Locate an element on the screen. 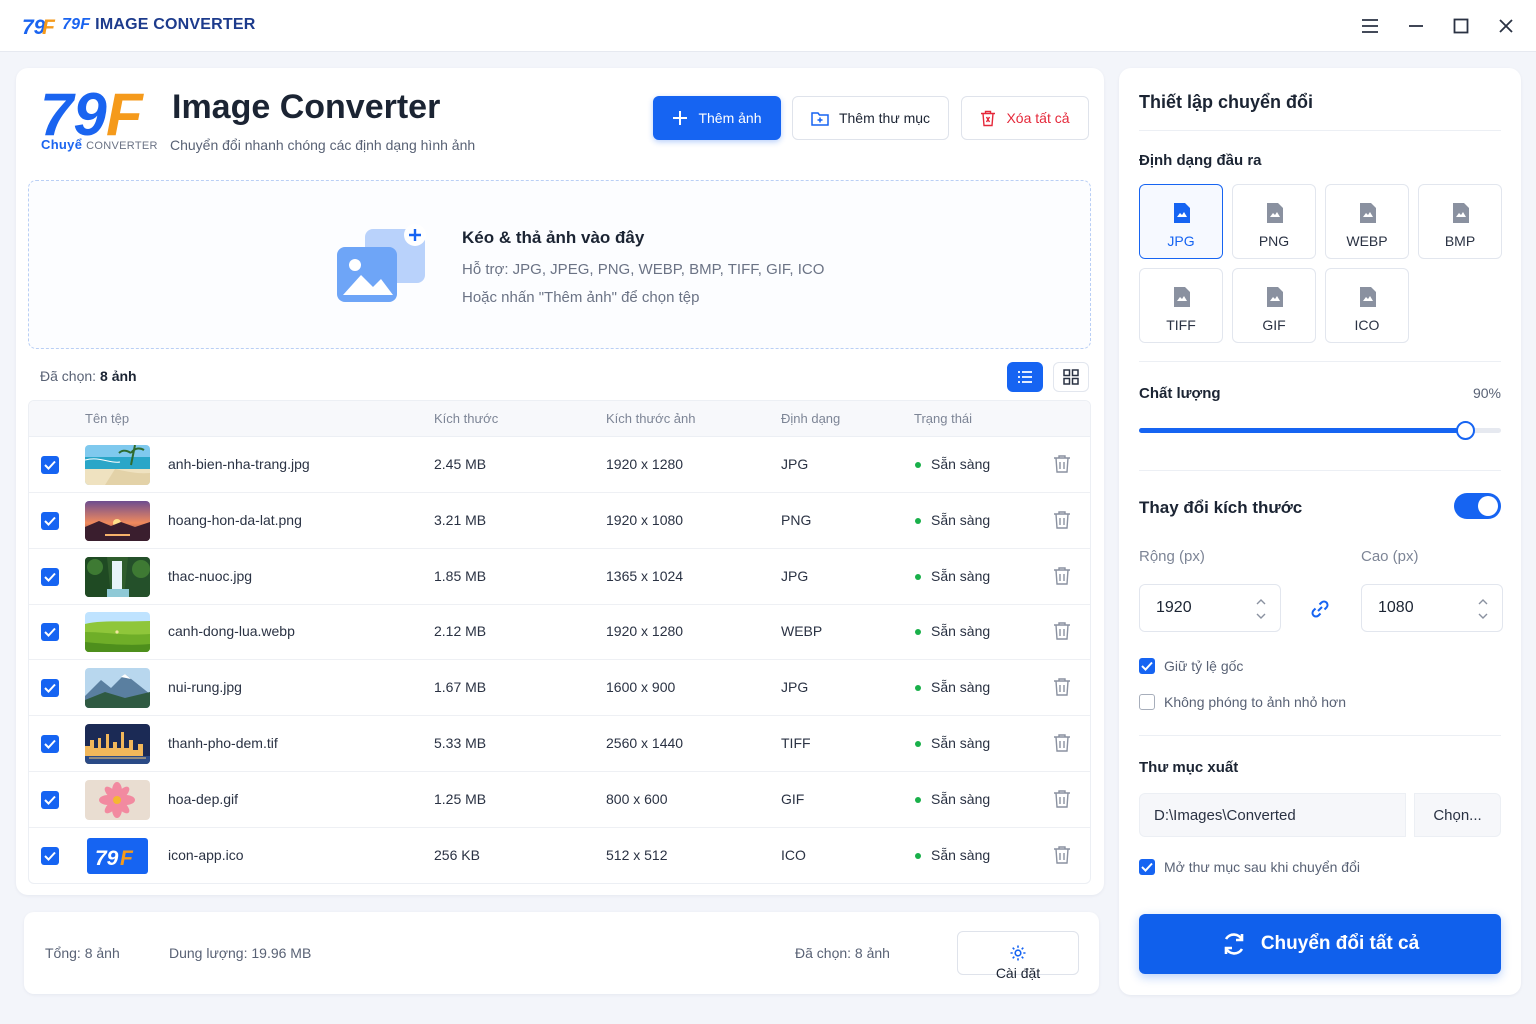 The height and width of the screenshot is (1024, 1536). minimize-button is located at coordinates (1416, 26).